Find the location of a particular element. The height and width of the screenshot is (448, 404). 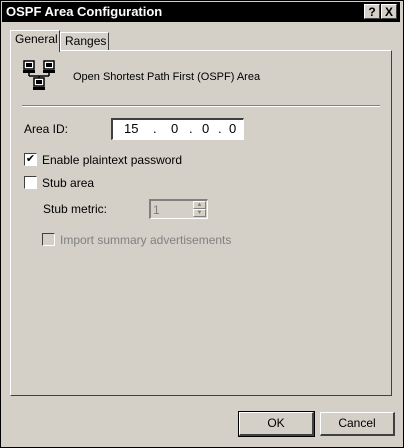

separator is located at coordinates (201, 106).